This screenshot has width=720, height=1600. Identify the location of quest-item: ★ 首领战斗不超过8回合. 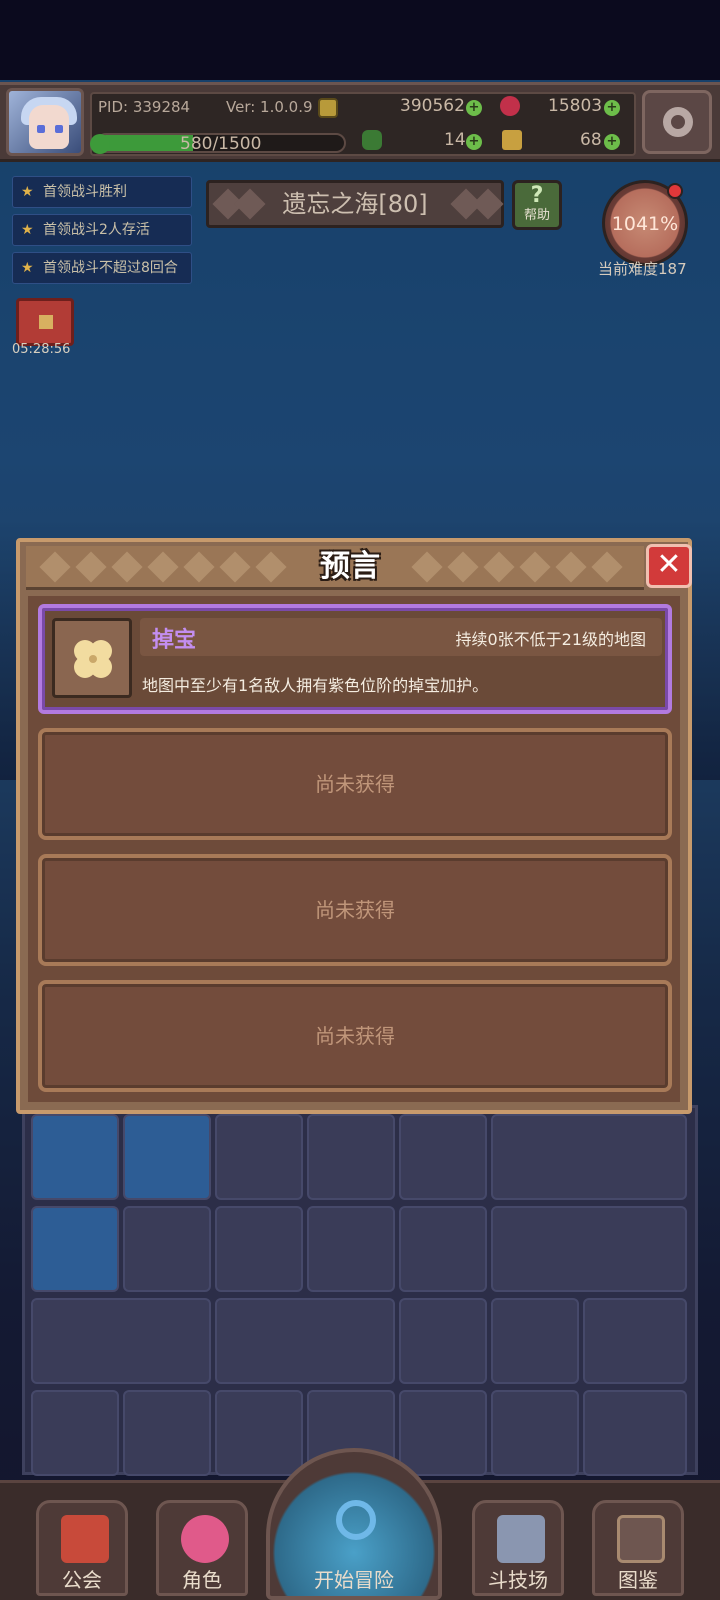
(102, 268).